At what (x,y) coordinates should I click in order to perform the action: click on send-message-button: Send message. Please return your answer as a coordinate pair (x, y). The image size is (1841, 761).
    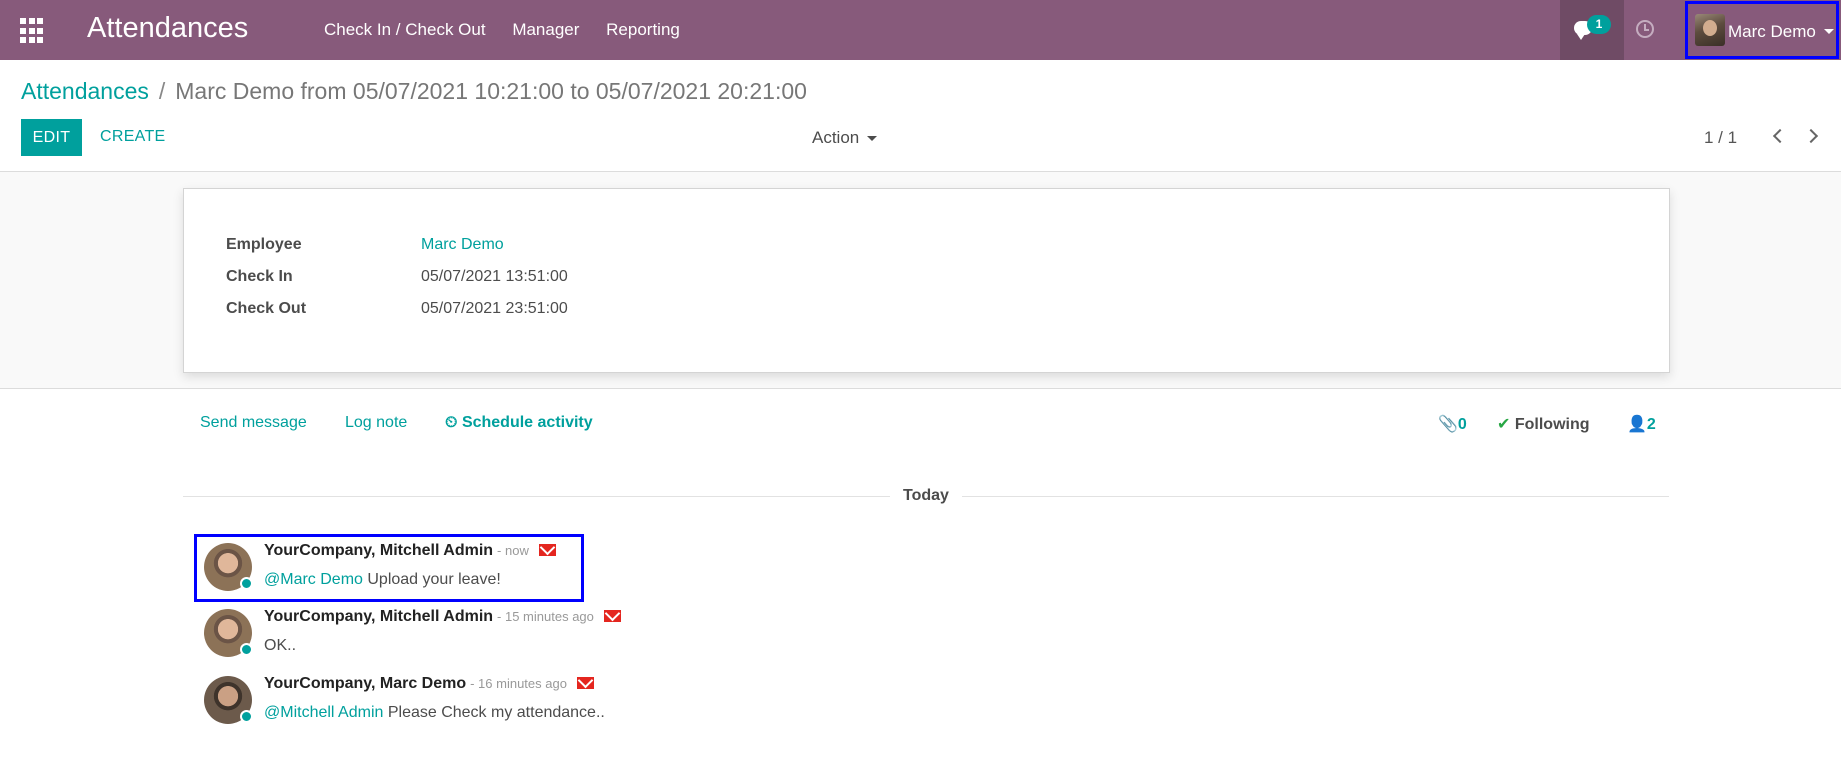
    Looking at the image, I should click on (253, 423).